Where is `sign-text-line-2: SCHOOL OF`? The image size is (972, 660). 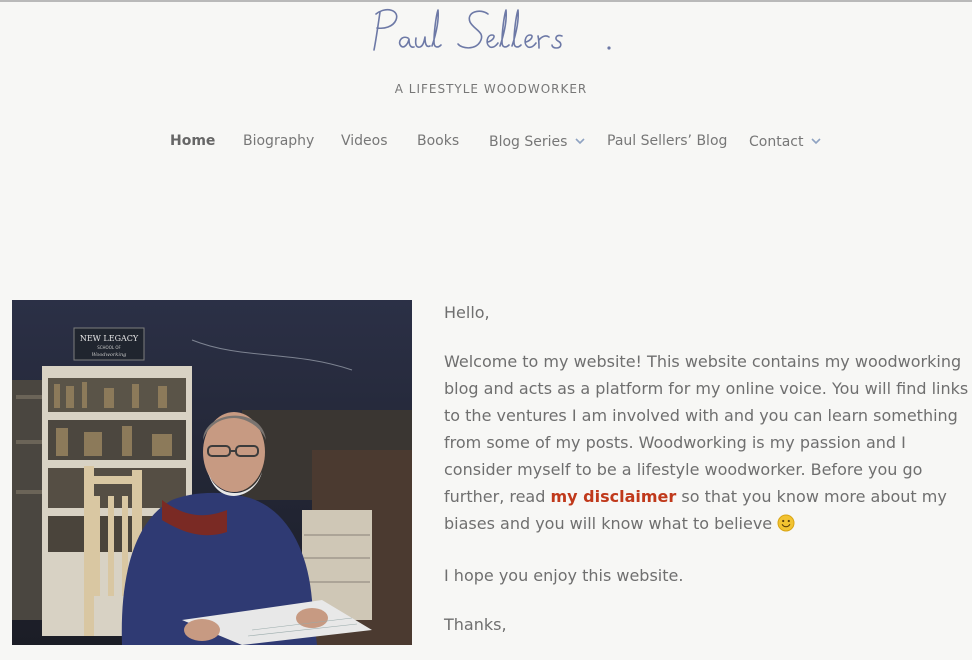 sign-text-line-2: SCHOOL OF is located at coordinates (109, 347).